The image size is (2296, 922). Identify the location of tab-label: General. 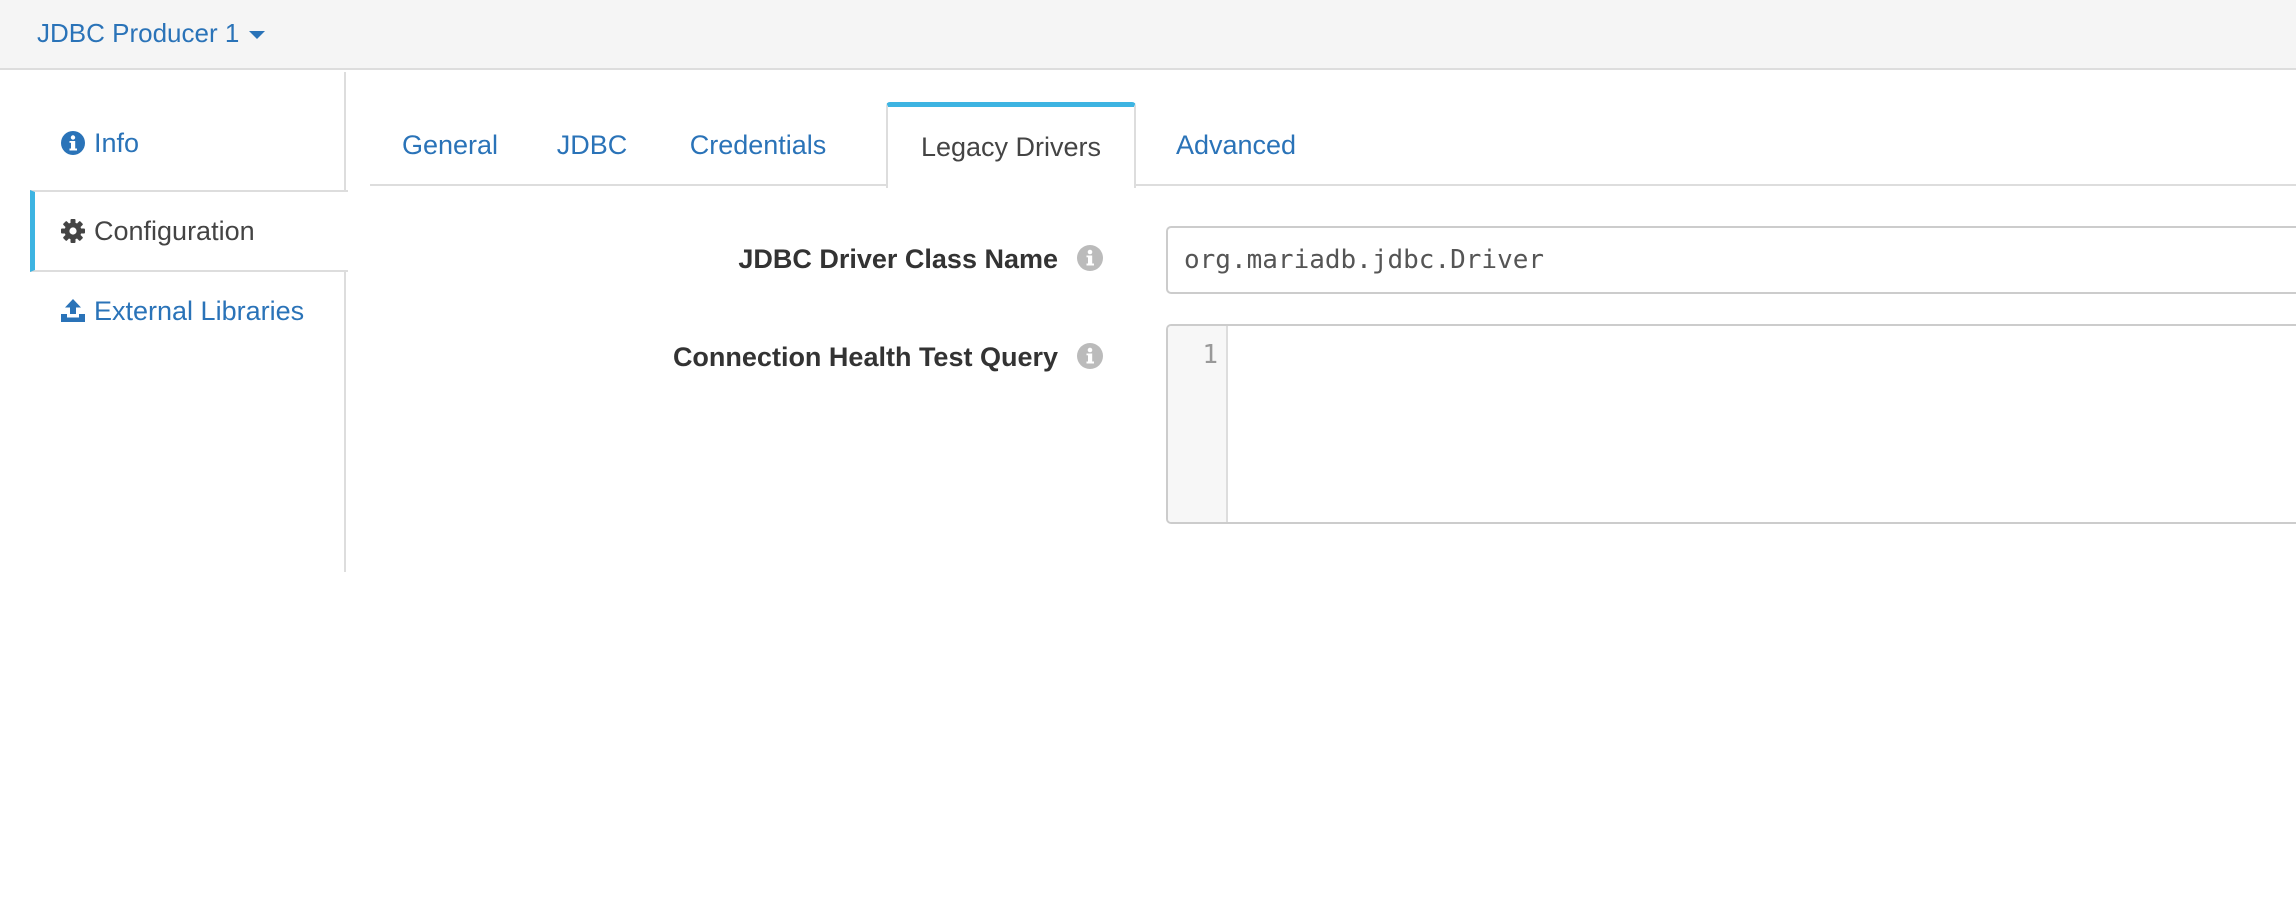
(450, 144).